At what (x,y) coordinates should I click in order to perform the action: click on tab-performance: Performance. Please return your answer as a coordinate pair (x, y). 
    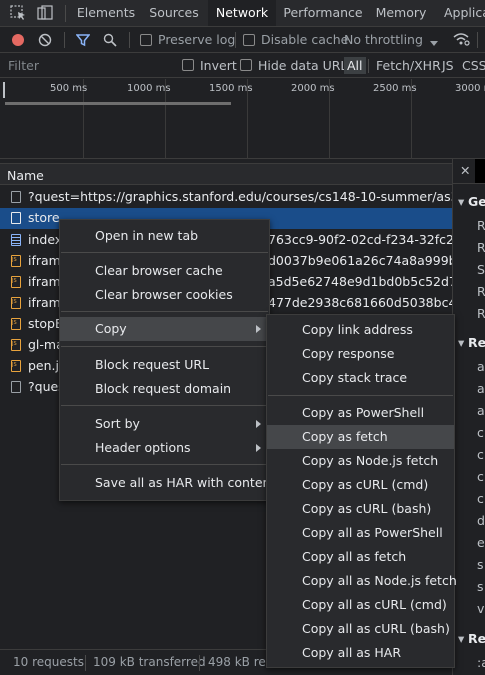
    Looking at the image, I should click on (323, 13).